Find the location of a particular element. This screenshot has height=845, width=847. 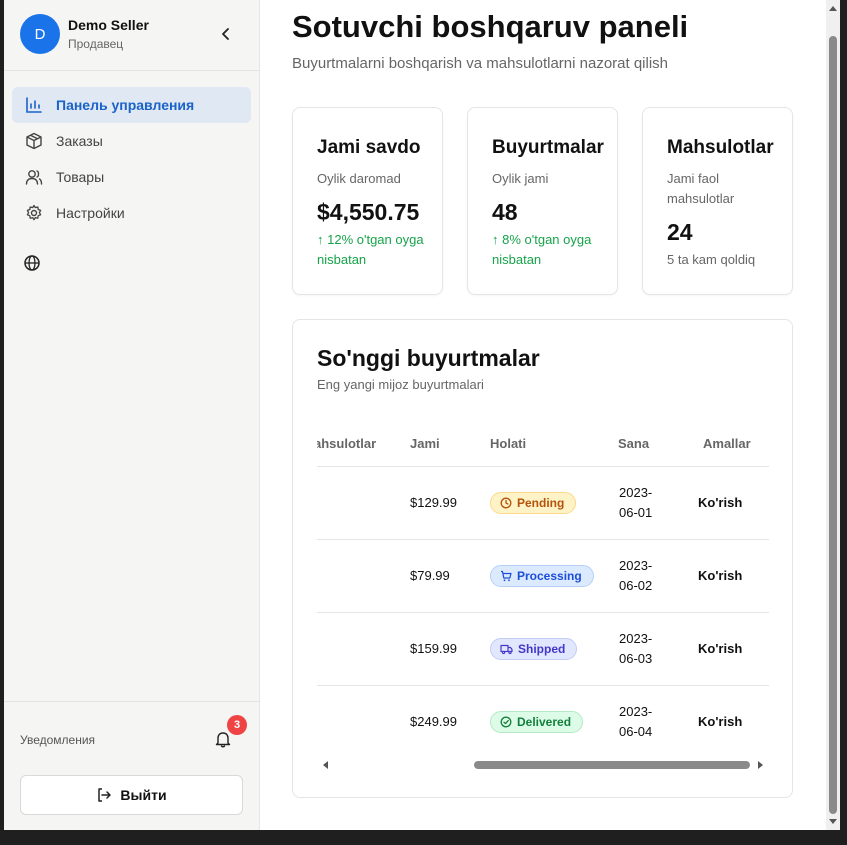

stat-value: 24 is located at coordinates (680, 232).